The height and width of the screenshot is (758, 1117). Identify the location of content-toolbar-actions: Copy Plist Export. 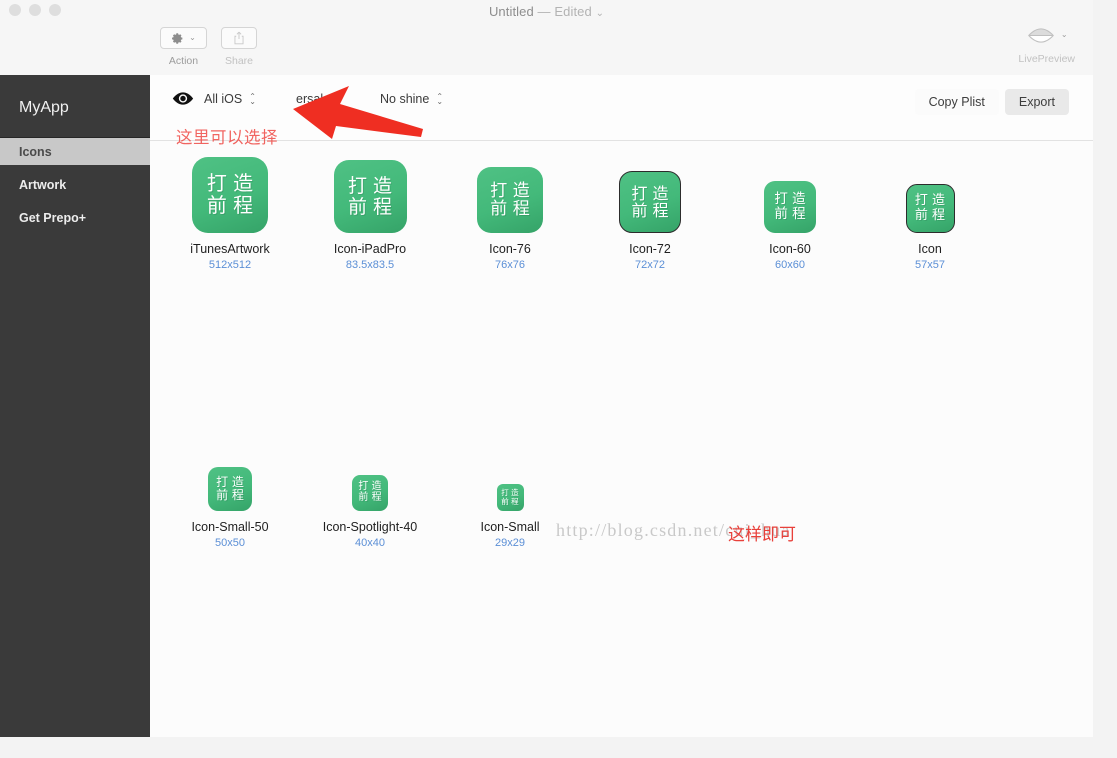
(991, 102).